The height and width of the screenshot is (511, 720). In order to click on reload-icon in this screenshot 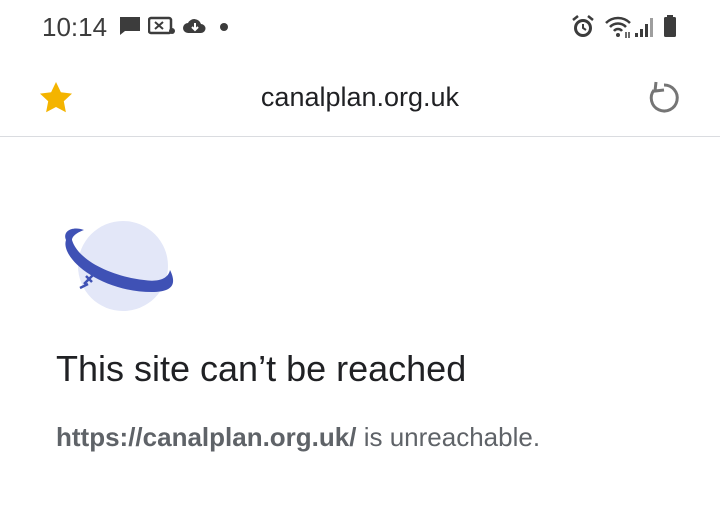, I will do `click(664, 97)`.